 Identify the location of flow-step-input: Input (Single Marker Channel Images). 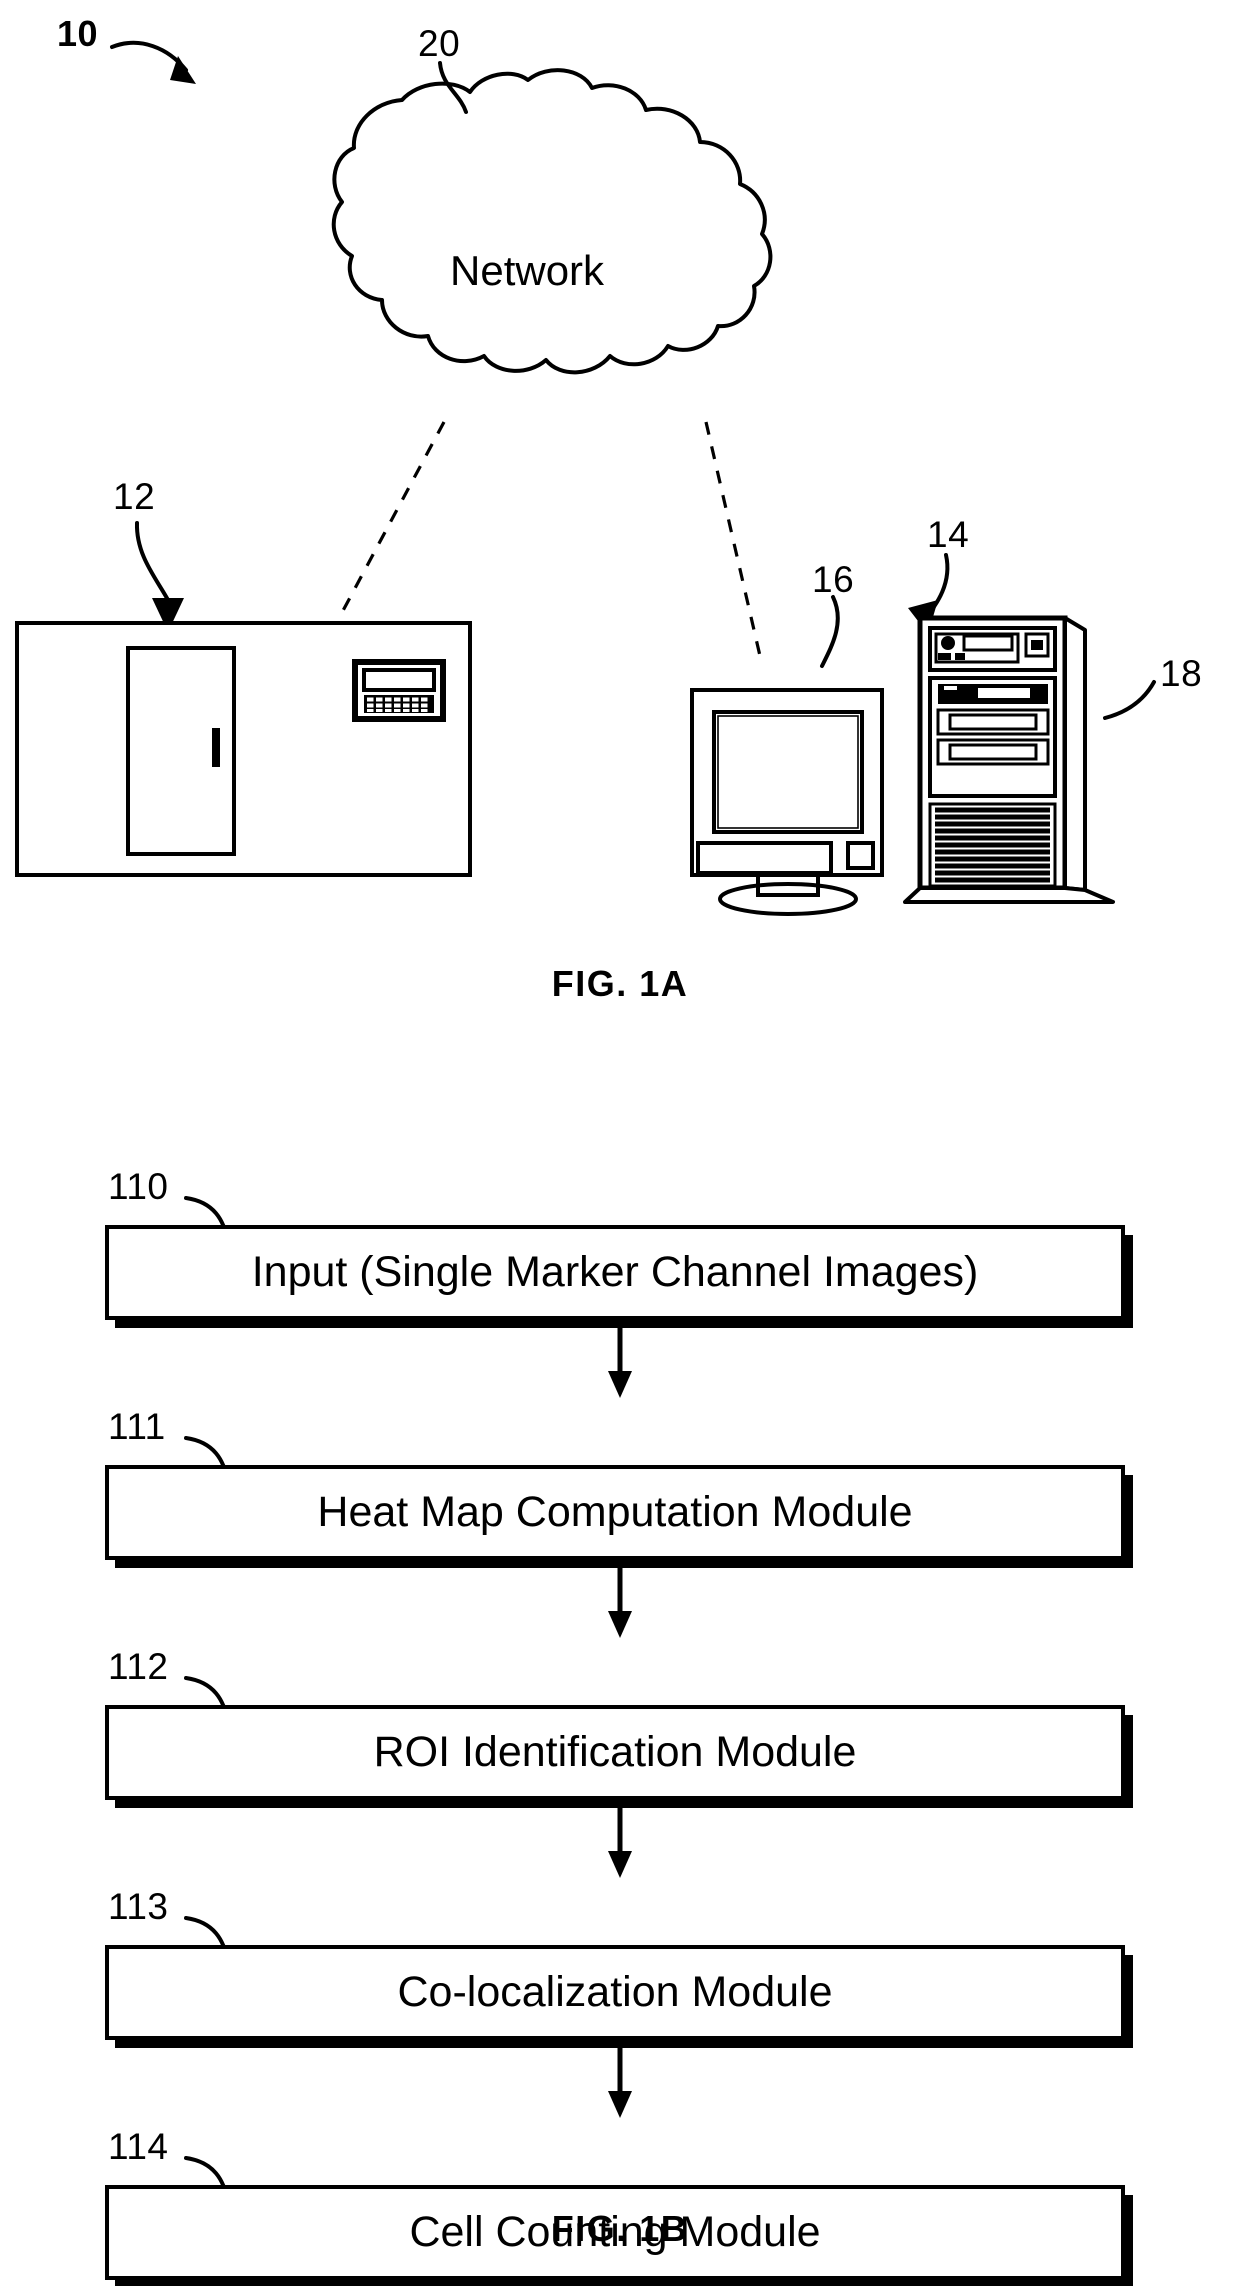
(615, 1272).